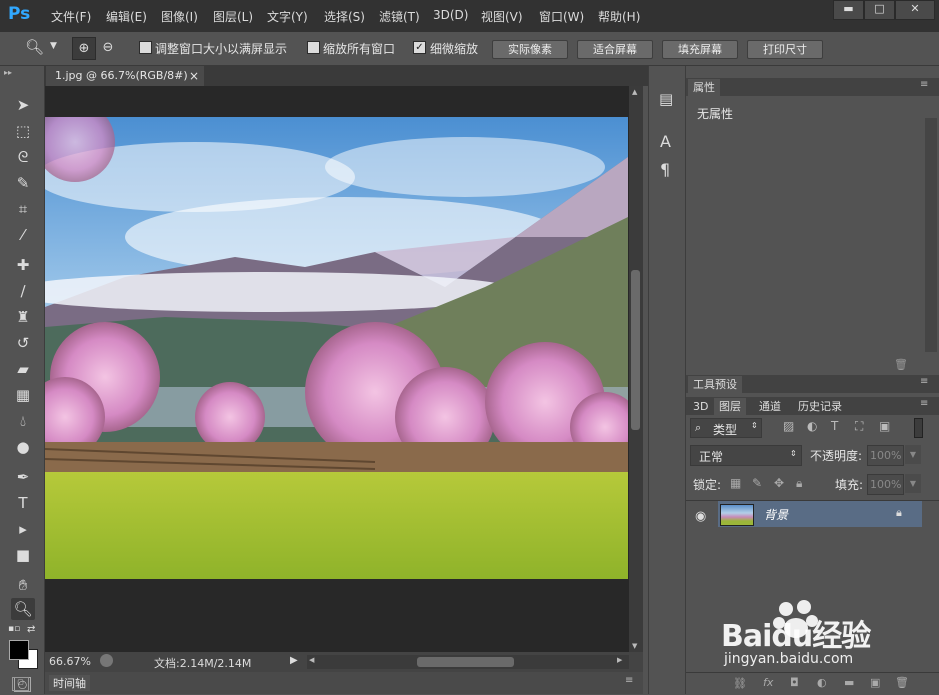 The image size is (939, 695). What do you see at coordinates (69, 683) in the screenshot?
I see `timeline-tab: 时间轴` at bounding box center [69, 683].